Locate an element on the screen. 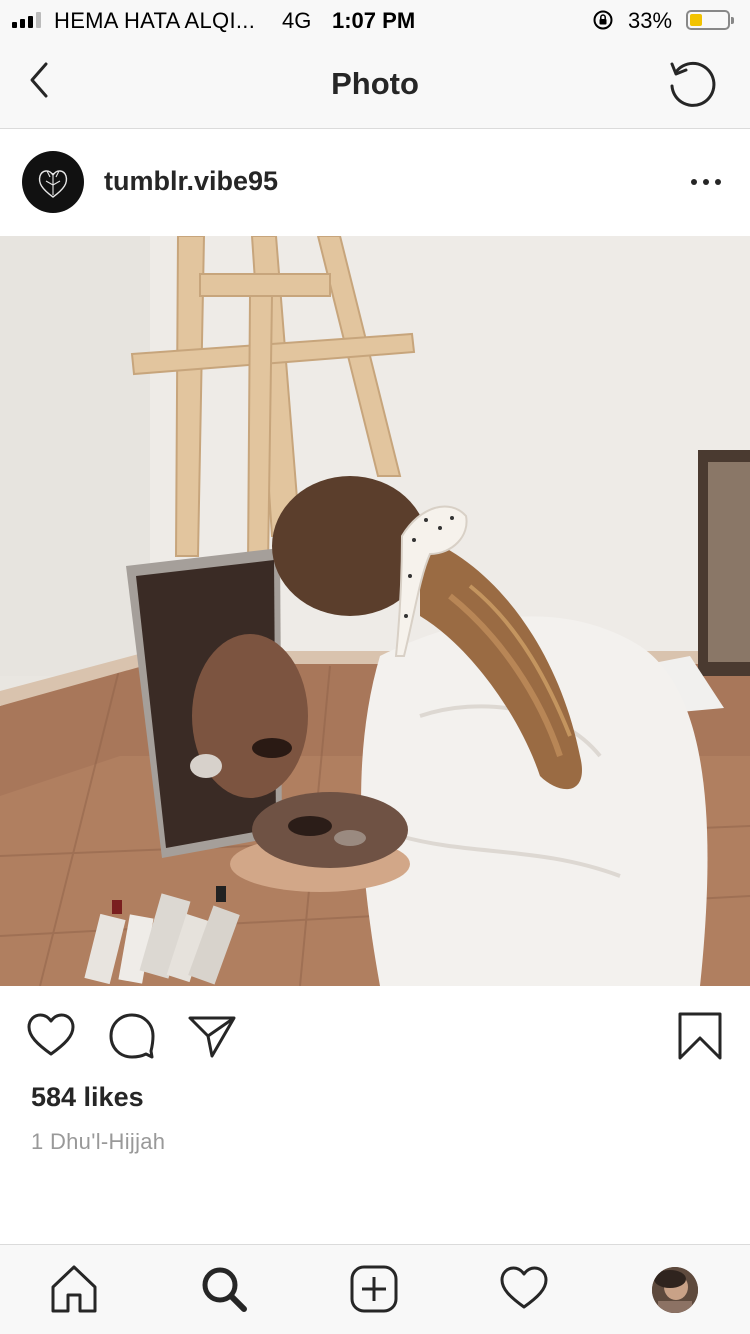 Image resolution: width=750 pixels, height=1334 pixels. post-actions is located at coordinates (375, 1036).